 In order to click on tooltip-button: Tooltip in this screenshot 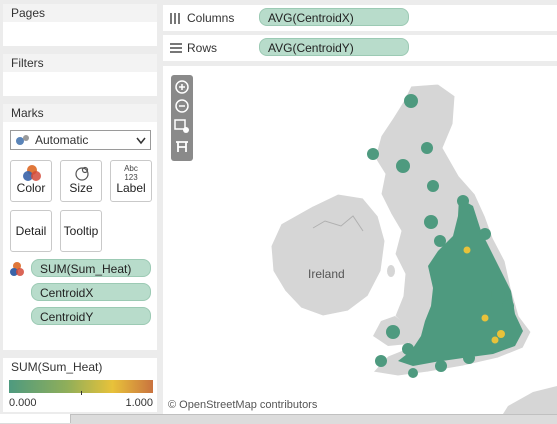, I will do `click(81, 231)`.